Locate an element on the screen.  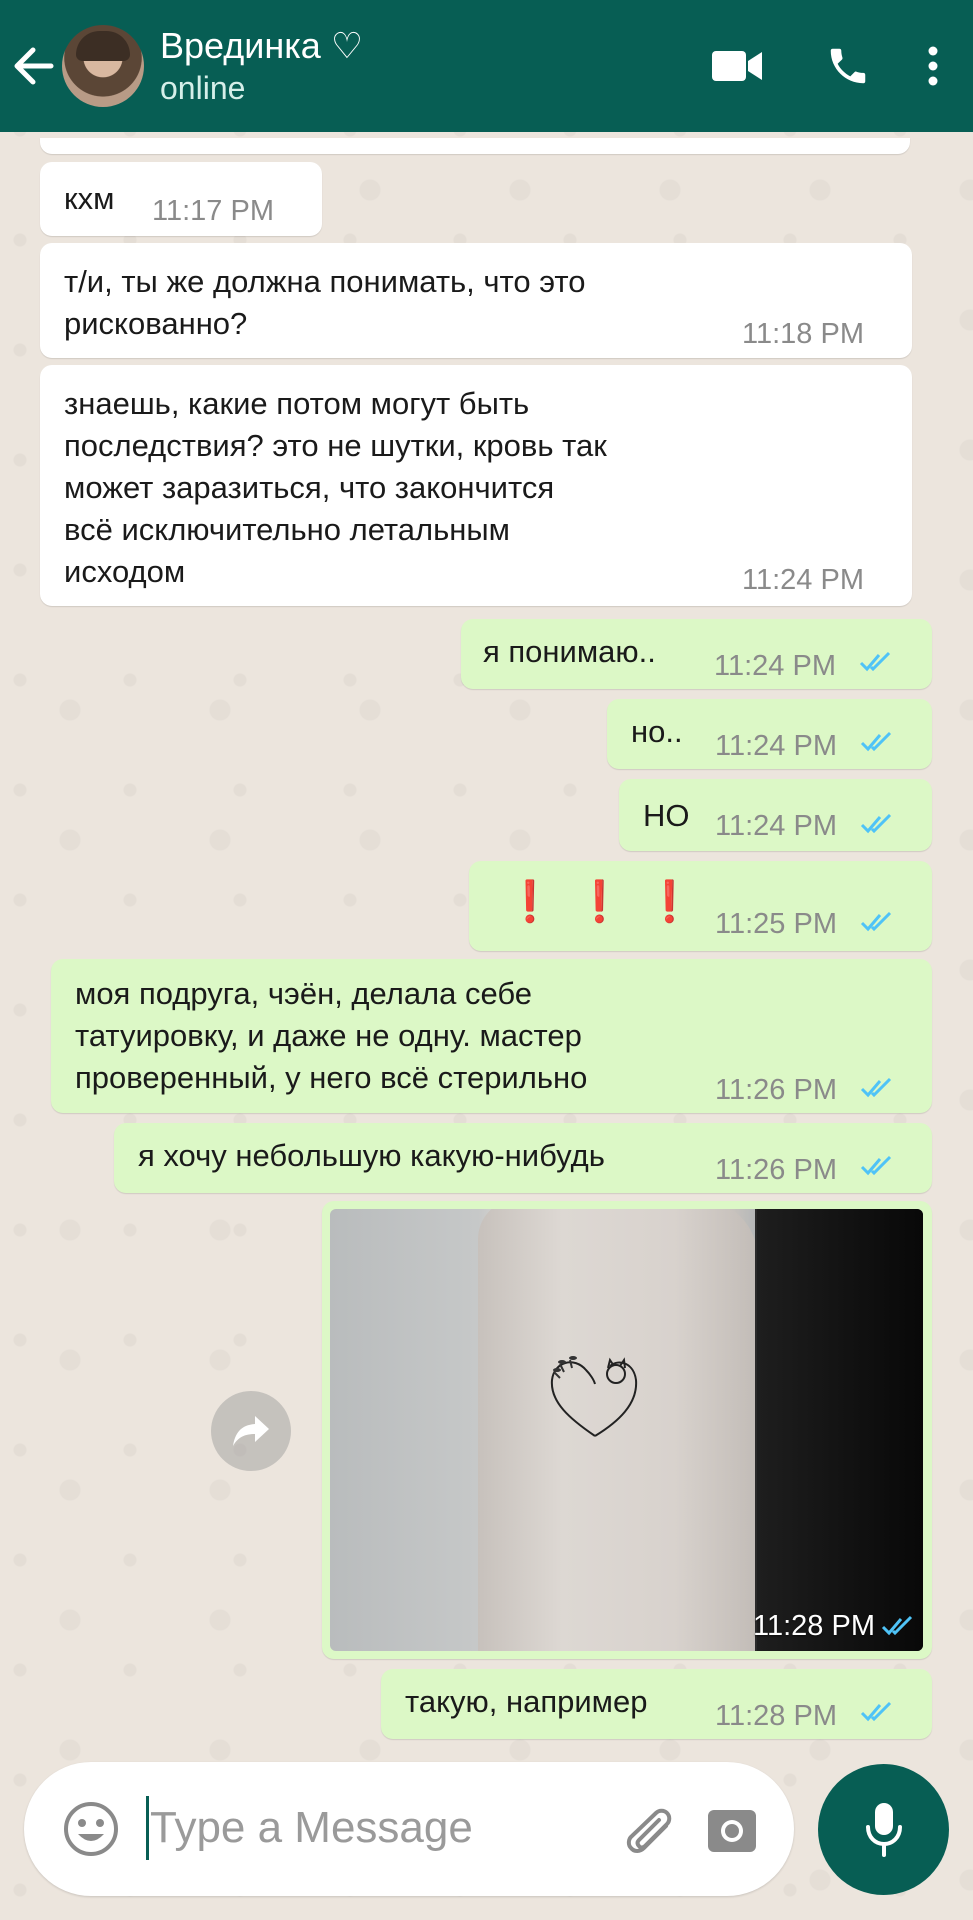
back-button is located at coordinates (33, 66).